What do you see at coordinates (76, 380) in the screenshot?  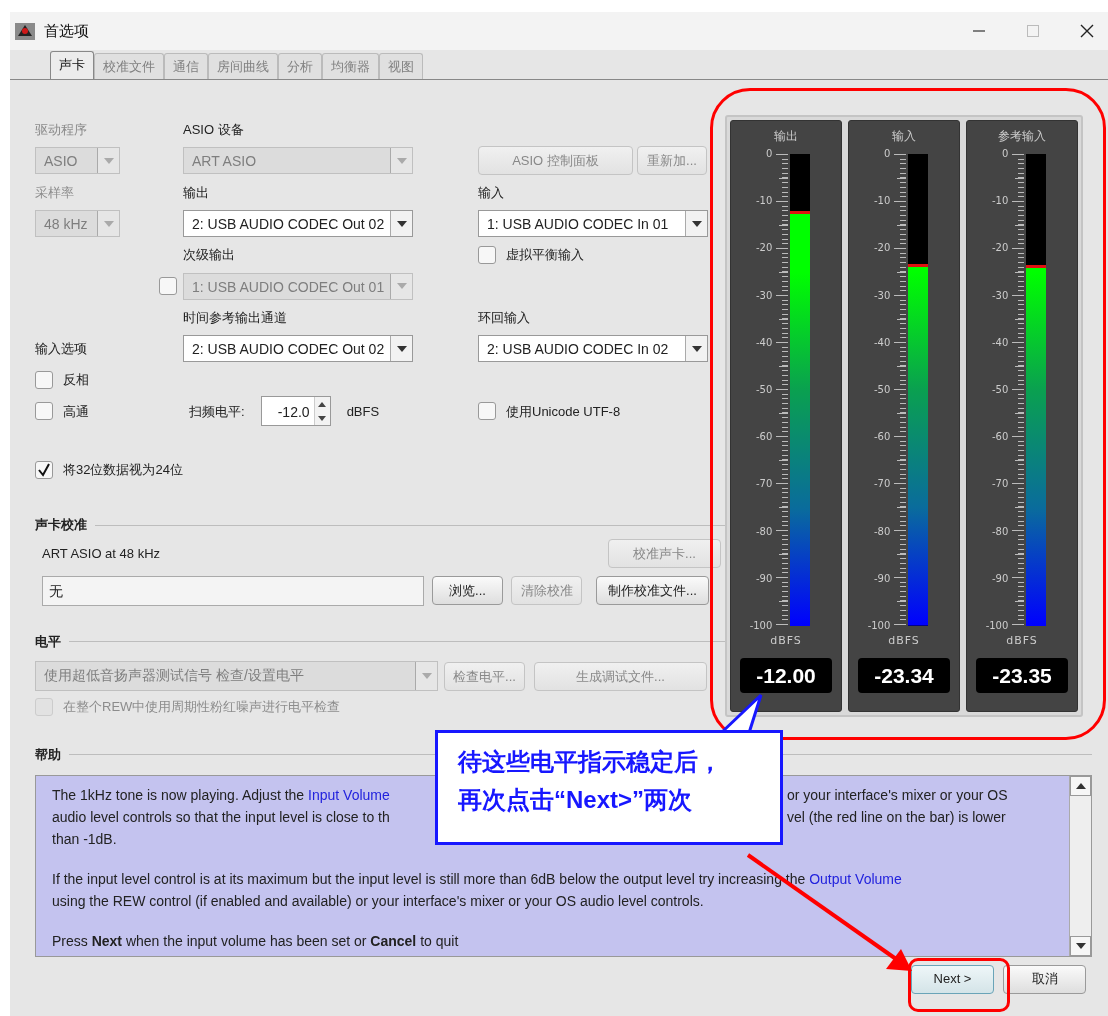 I see `checkbox-label: 反相` at bounding box center [76, 380].